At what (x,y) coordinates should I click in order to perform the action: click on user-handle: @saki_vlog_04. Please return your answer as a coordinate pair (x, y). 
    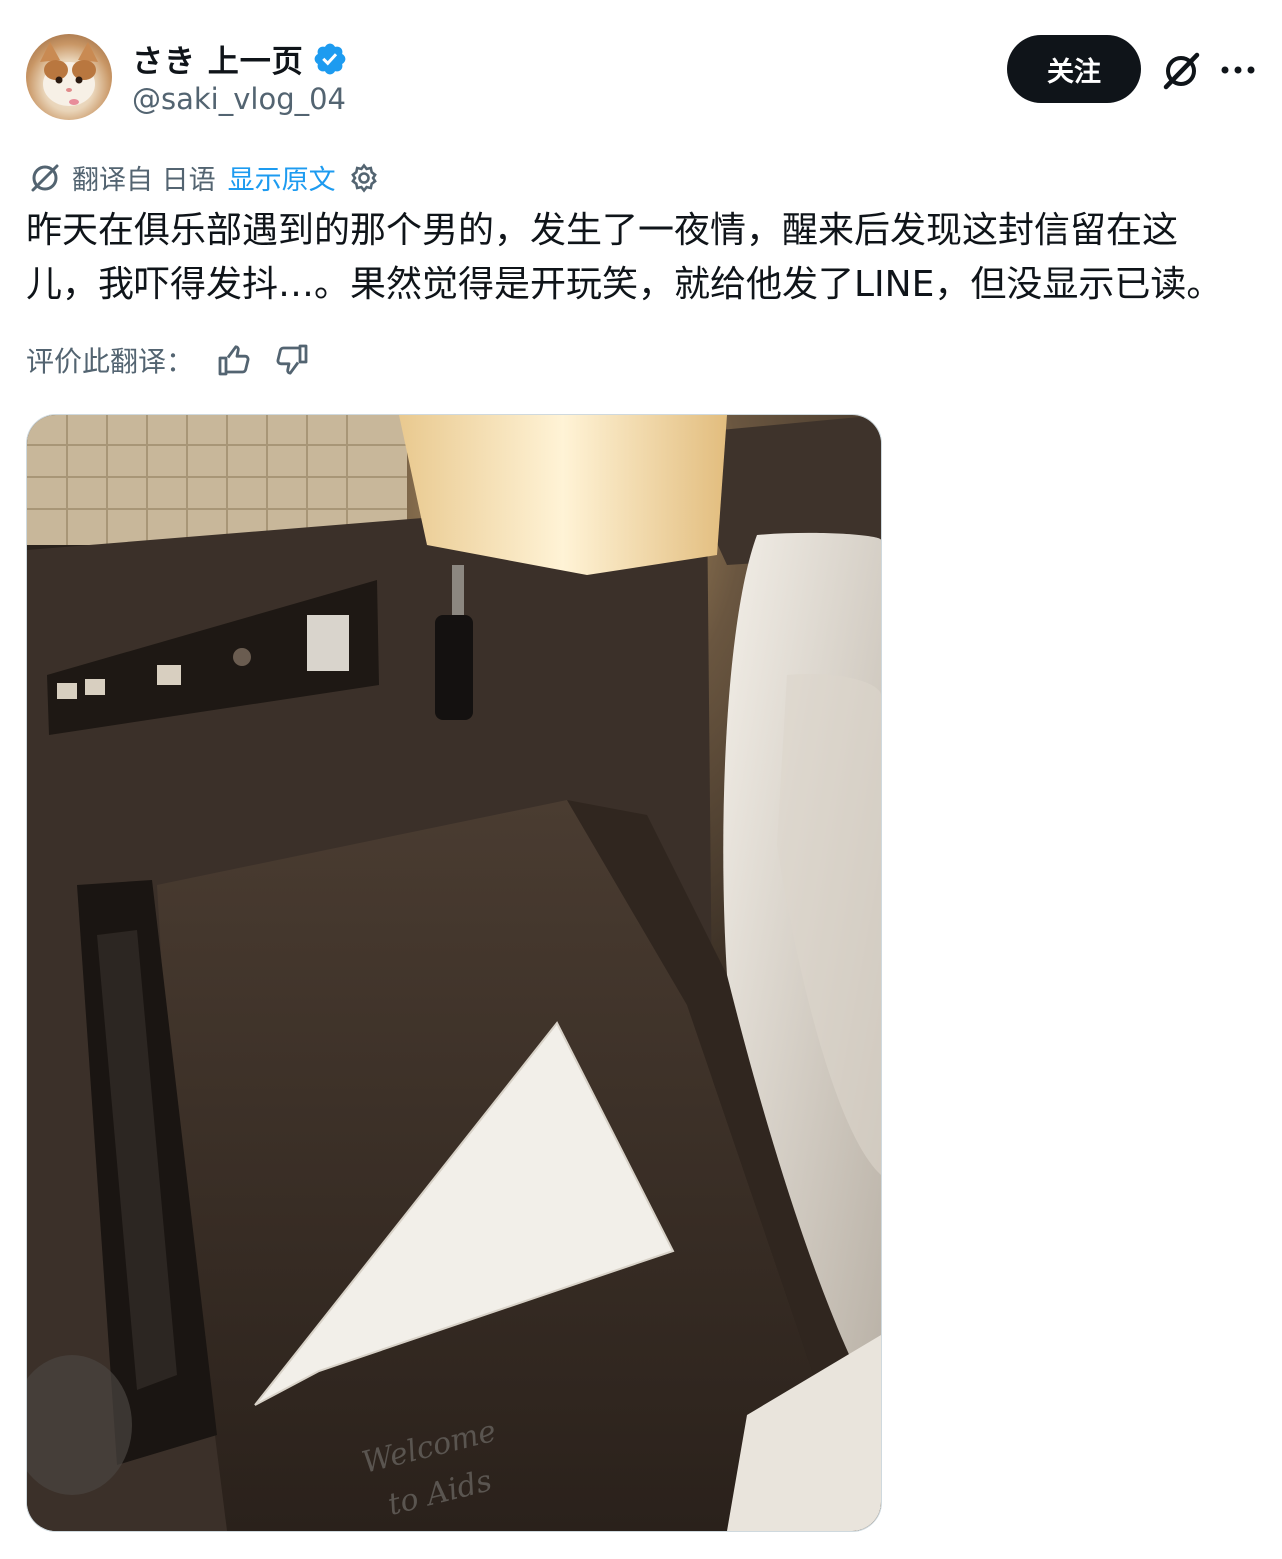
    Looking at the image, I should click on (239, 99).